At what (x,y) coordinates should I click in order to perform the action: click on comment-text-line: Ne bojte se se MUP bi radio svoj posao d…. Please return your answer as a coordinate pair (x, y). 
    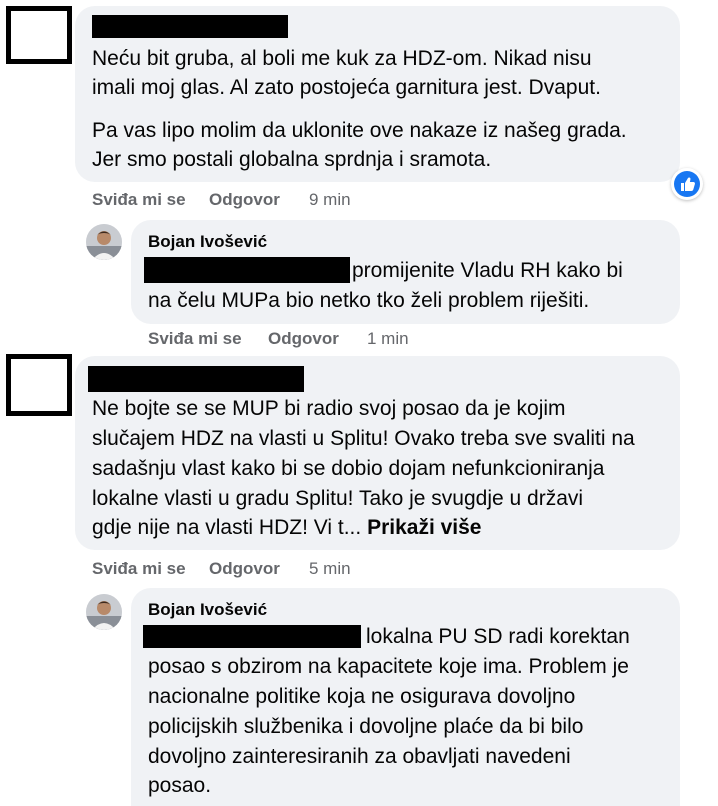
    Looking at the image, I should click on (329, 408).